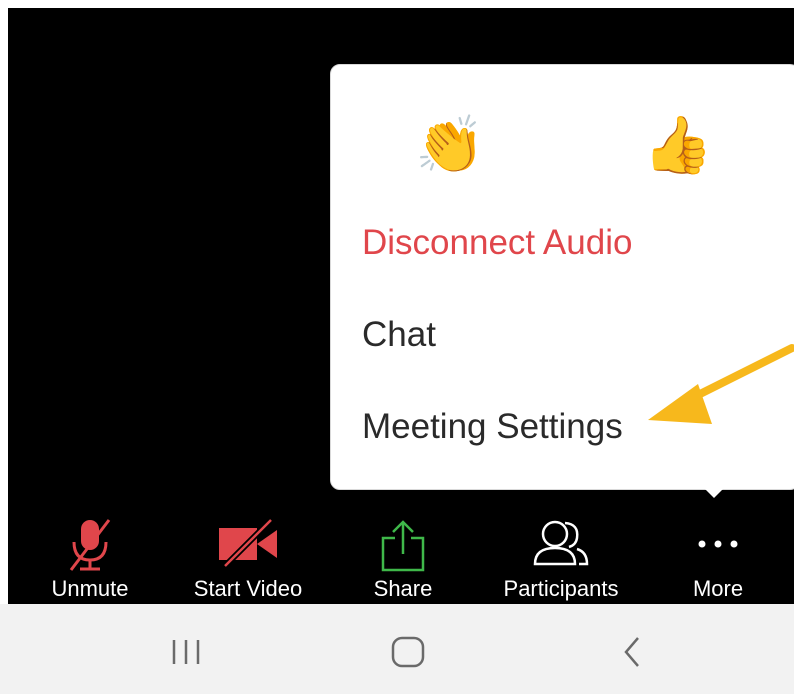 The height and width of the screenshot is (694, 794). Describe the element at coordinates (561, 588) in the screenshot. I see `participants-label: Participants` at that location.